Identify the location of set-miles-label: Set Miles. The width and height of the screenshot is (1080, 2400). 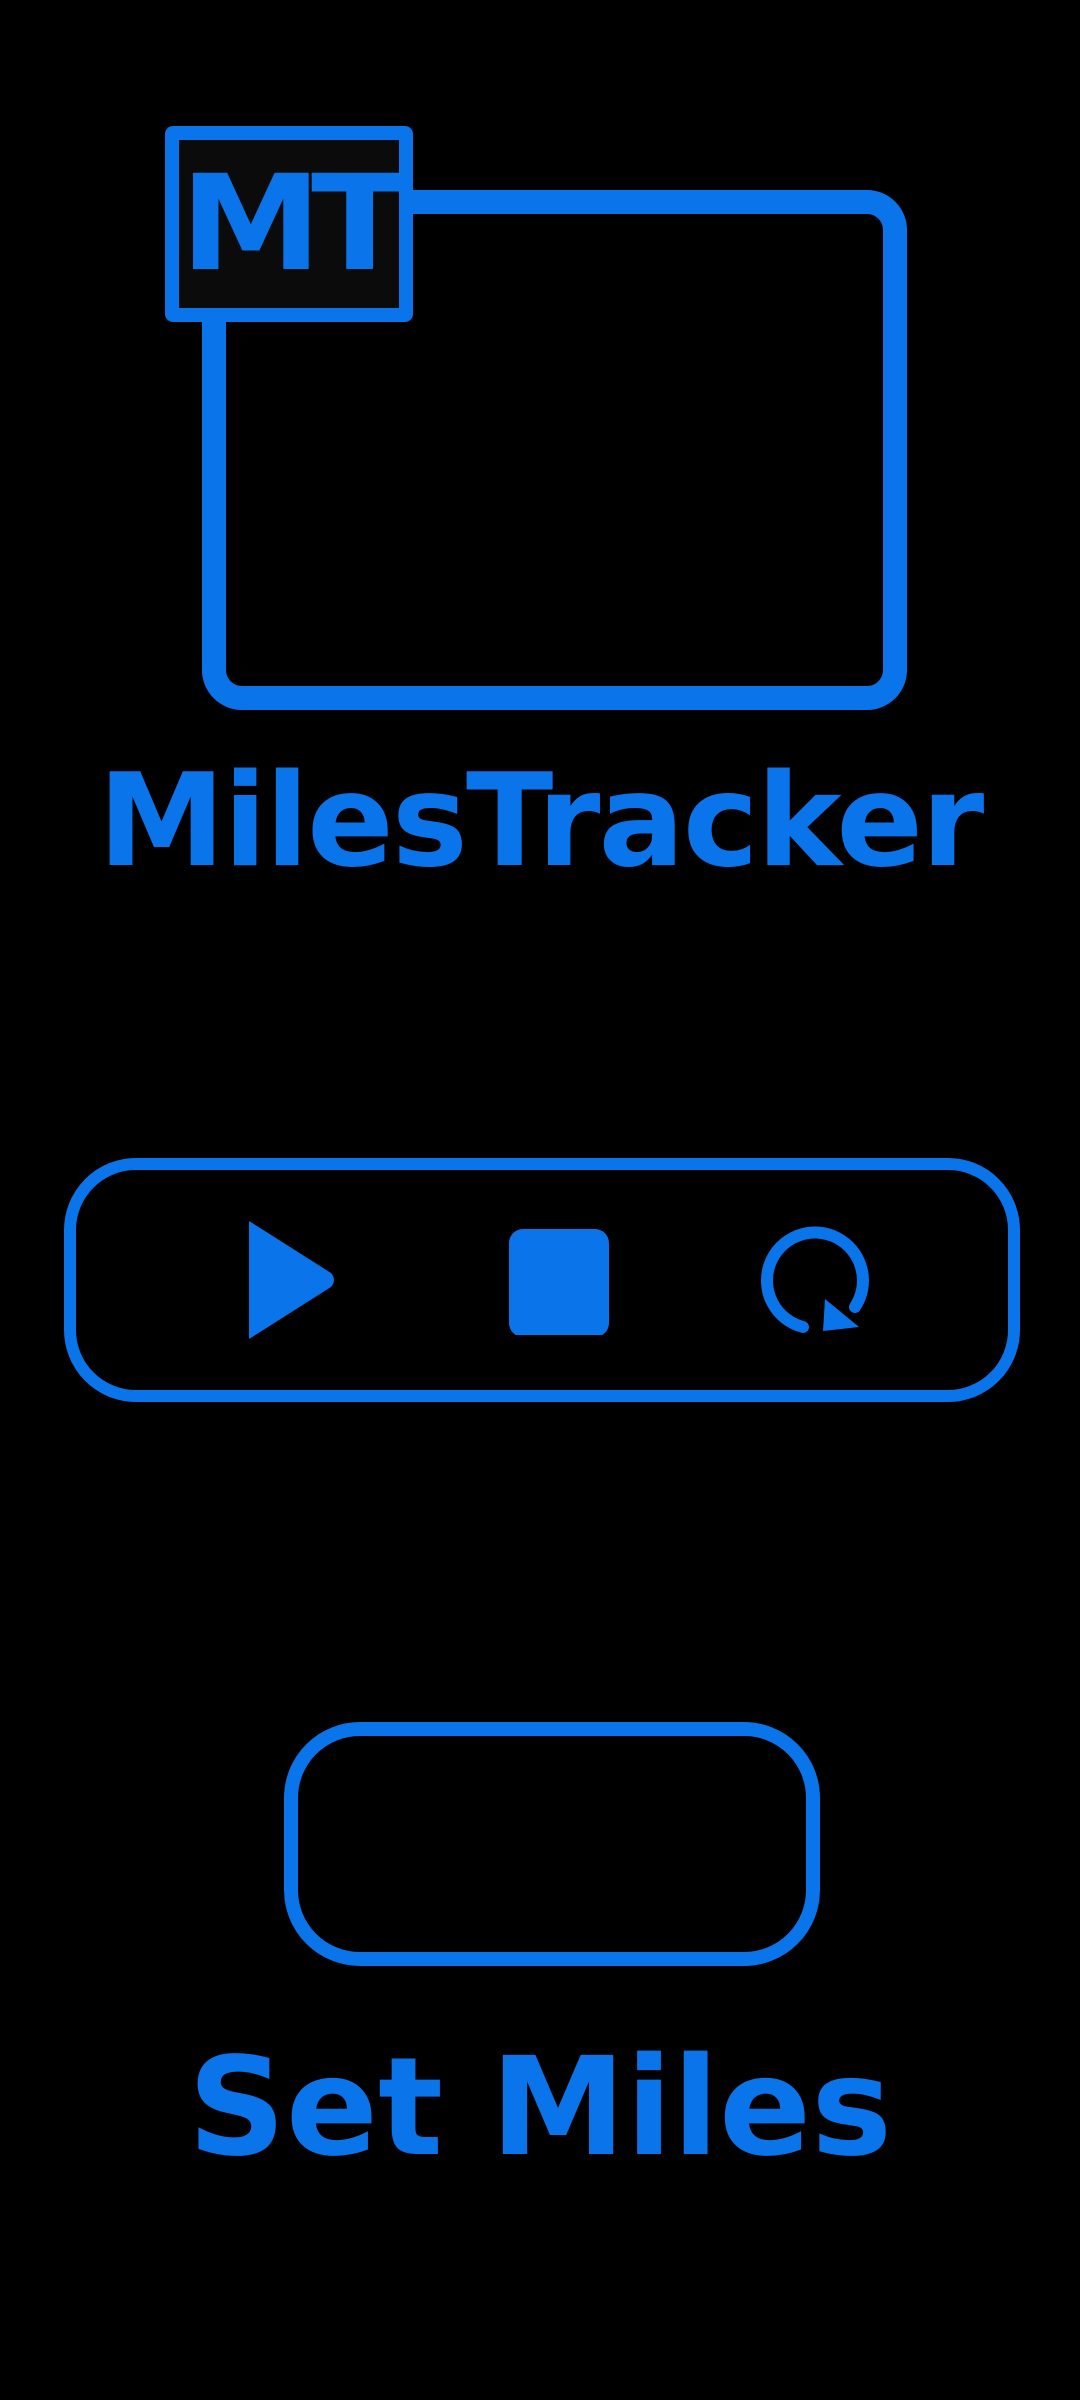
(540, 2108).